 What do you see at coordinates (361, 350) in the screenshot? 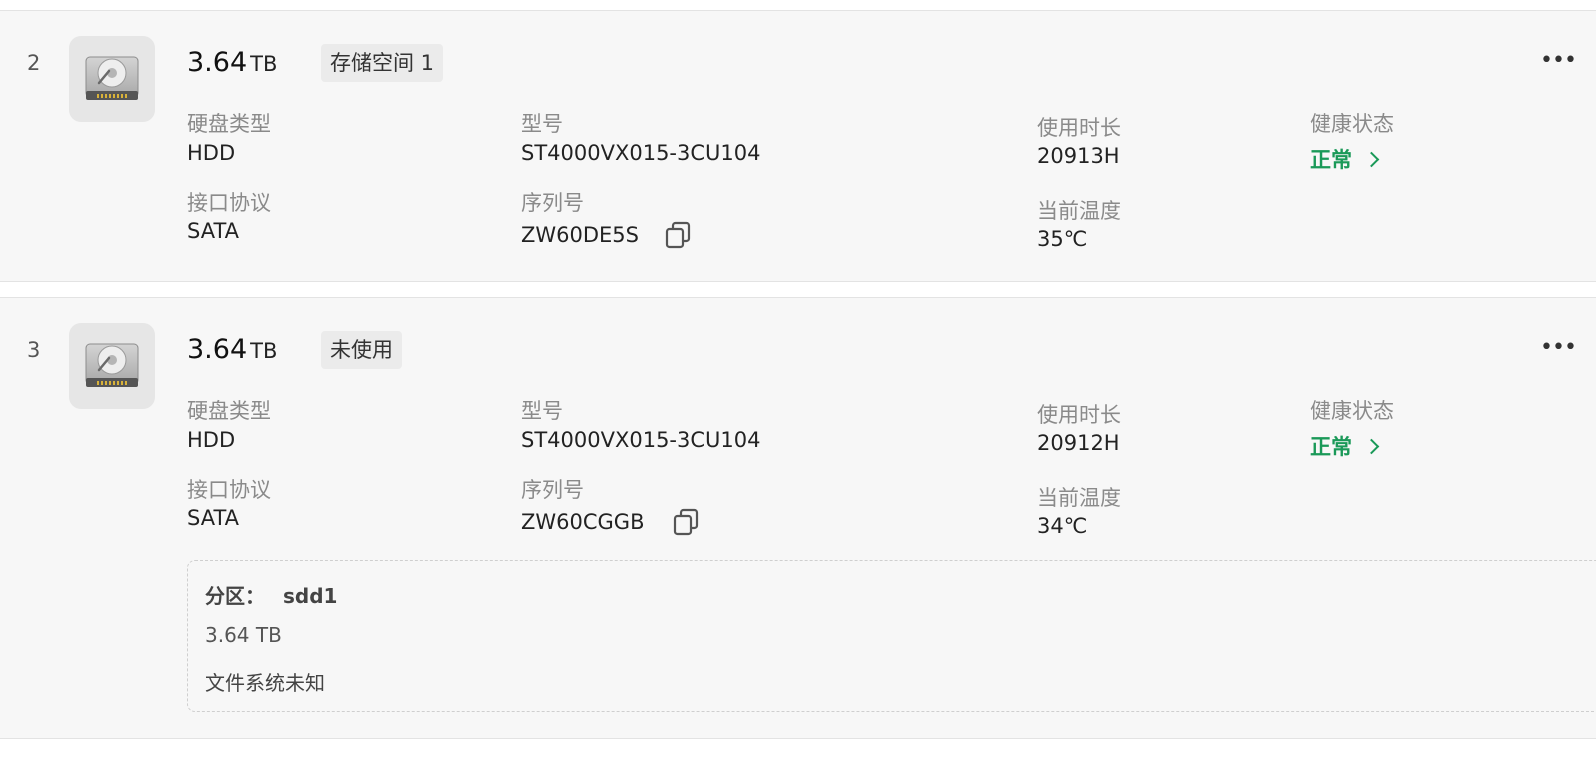
I see `storage-pool-badge: 未使用` at bounding box center [361, 350].